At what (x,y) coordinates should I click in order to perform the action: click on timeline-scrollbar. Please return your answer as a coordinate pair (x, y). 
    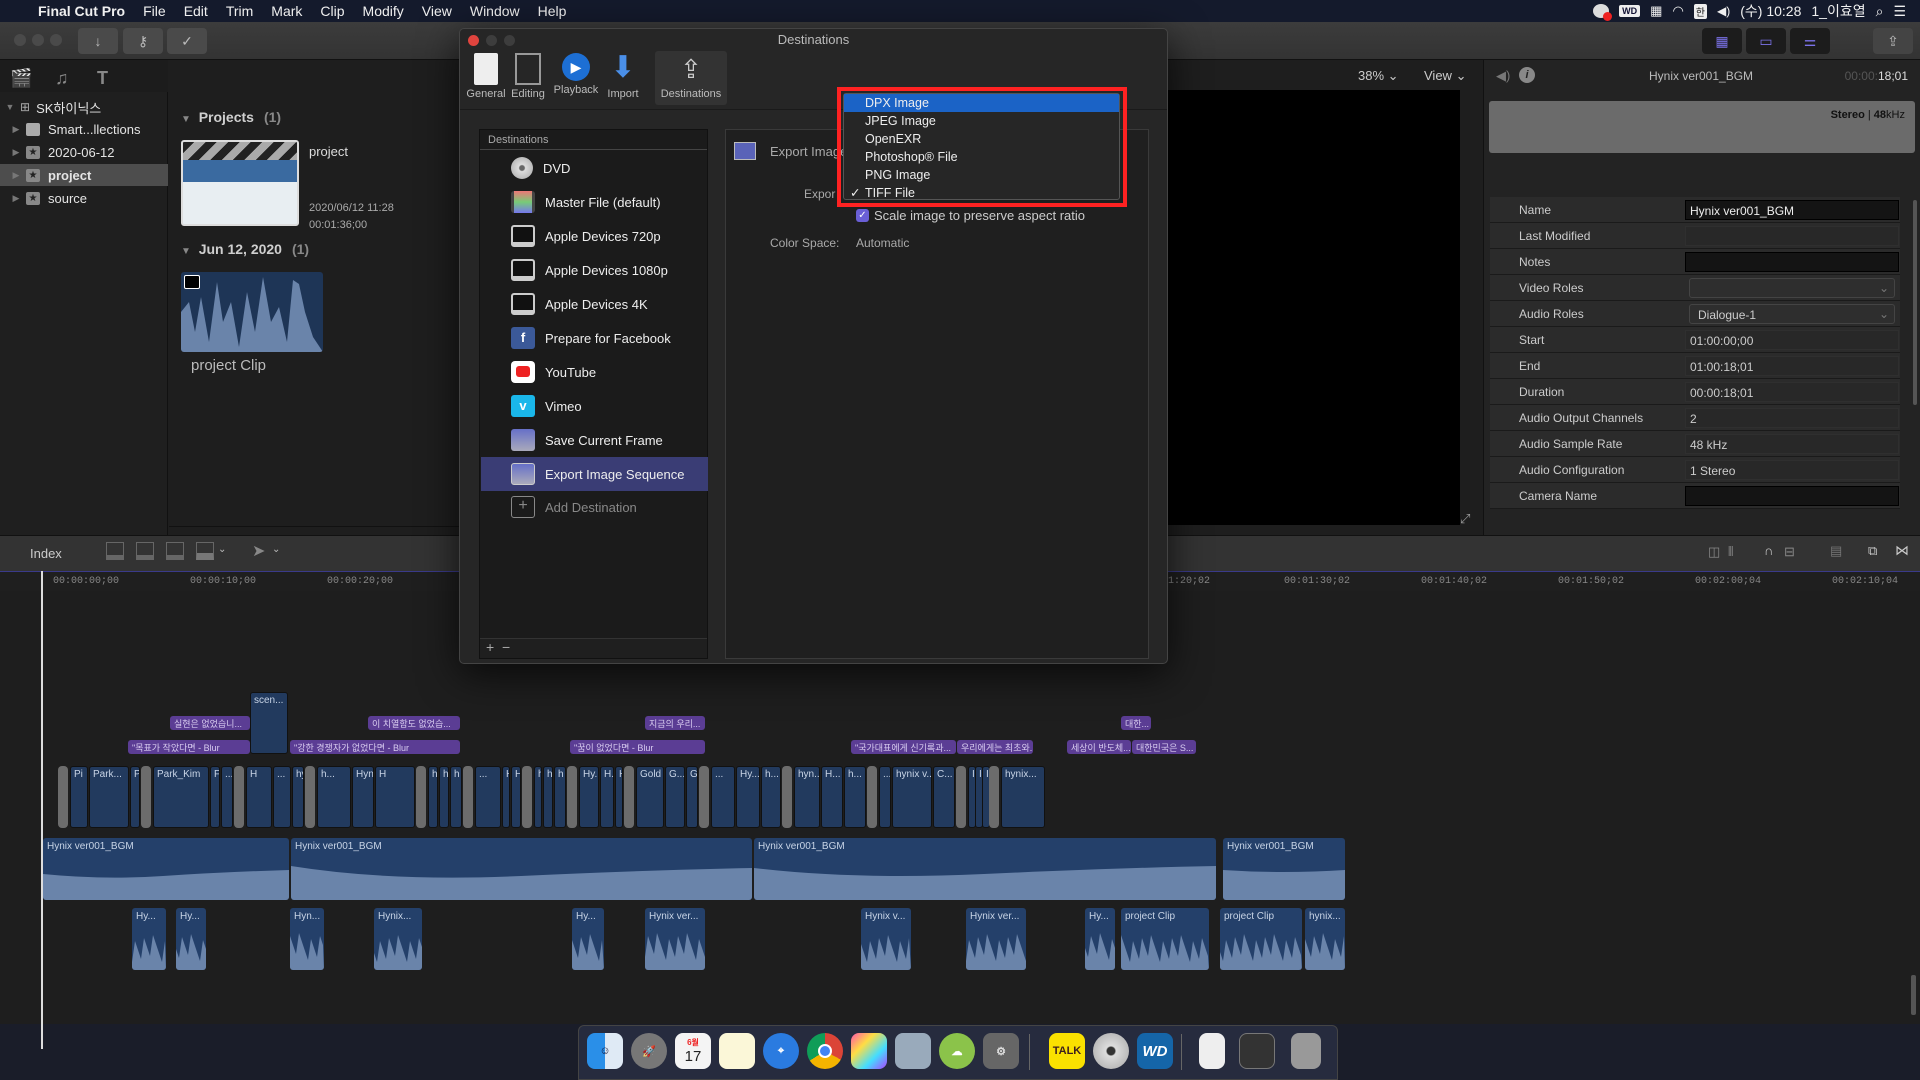
    Looking at the image, I should click on (1913, 995).